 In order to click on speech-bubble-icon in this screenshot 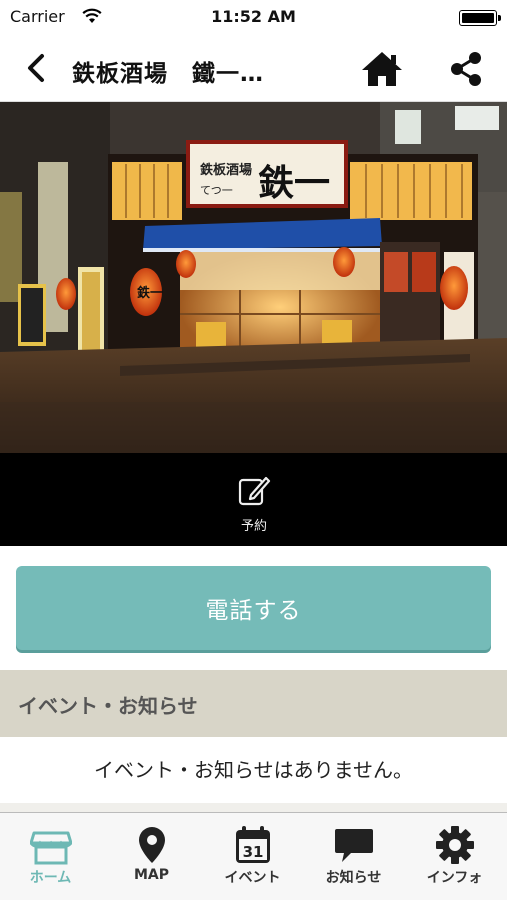, I will do `click(354, 845)`.